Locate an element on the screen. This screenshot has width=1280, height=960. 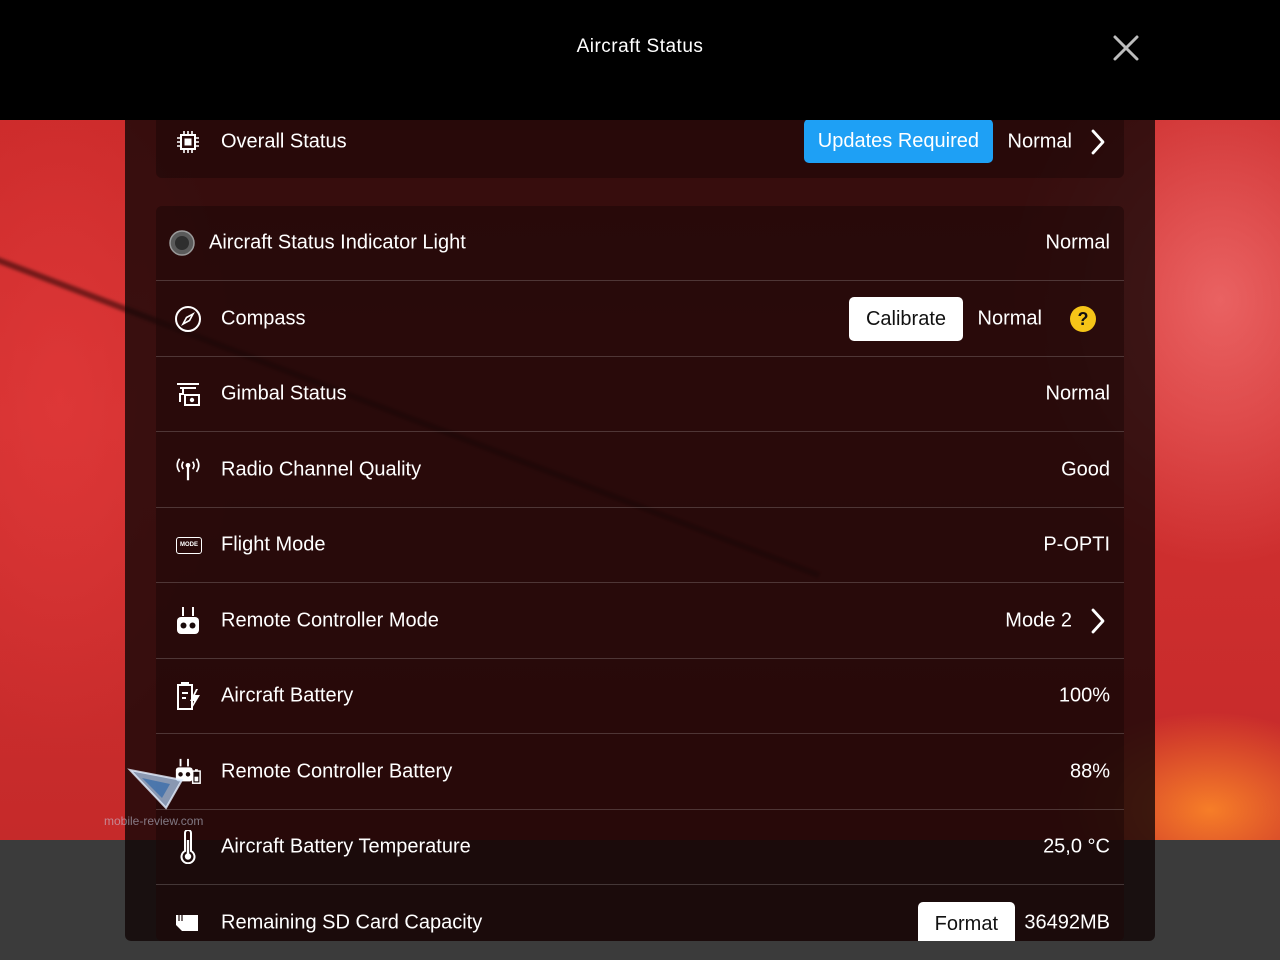
radio-signal-icon is located at coordinates (188, 470).